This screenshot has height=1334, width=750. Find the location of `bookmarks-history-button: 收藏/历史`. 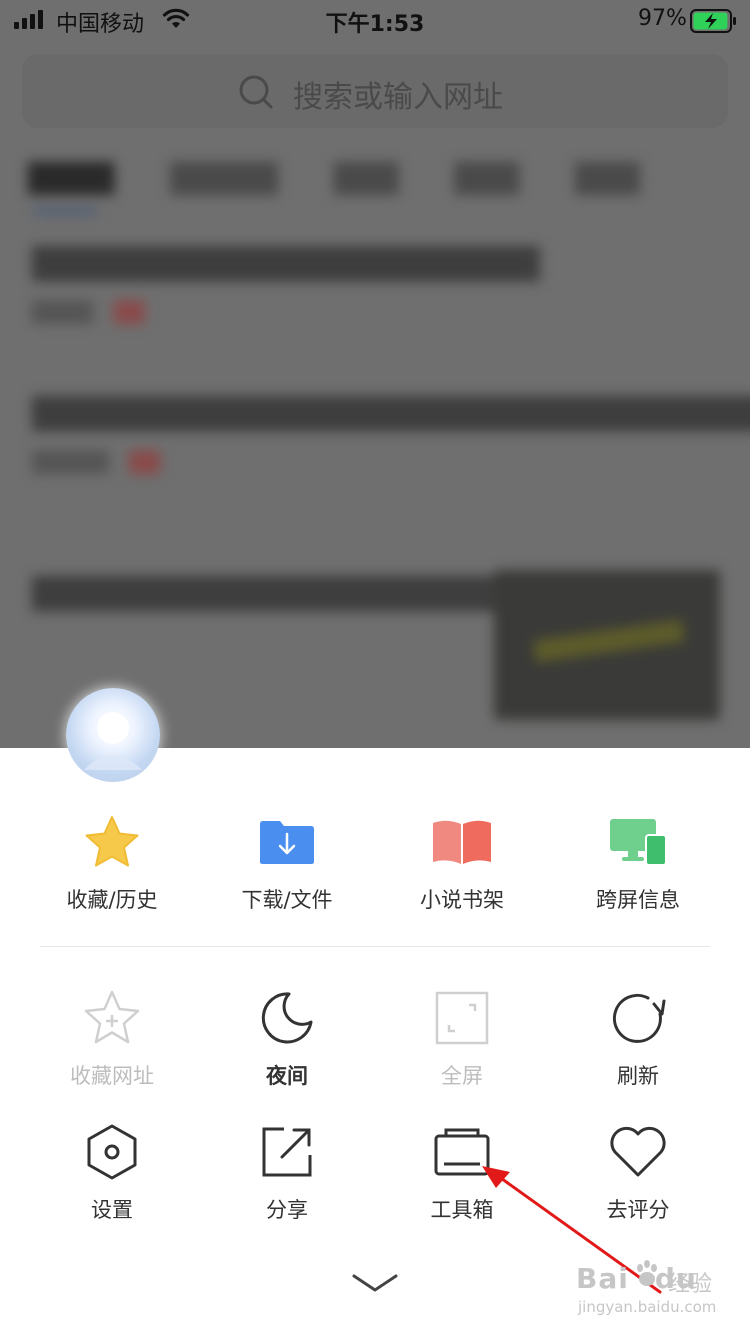

bookmarks-history-button: 收藏/历史 is located at coordinates (112, 863).